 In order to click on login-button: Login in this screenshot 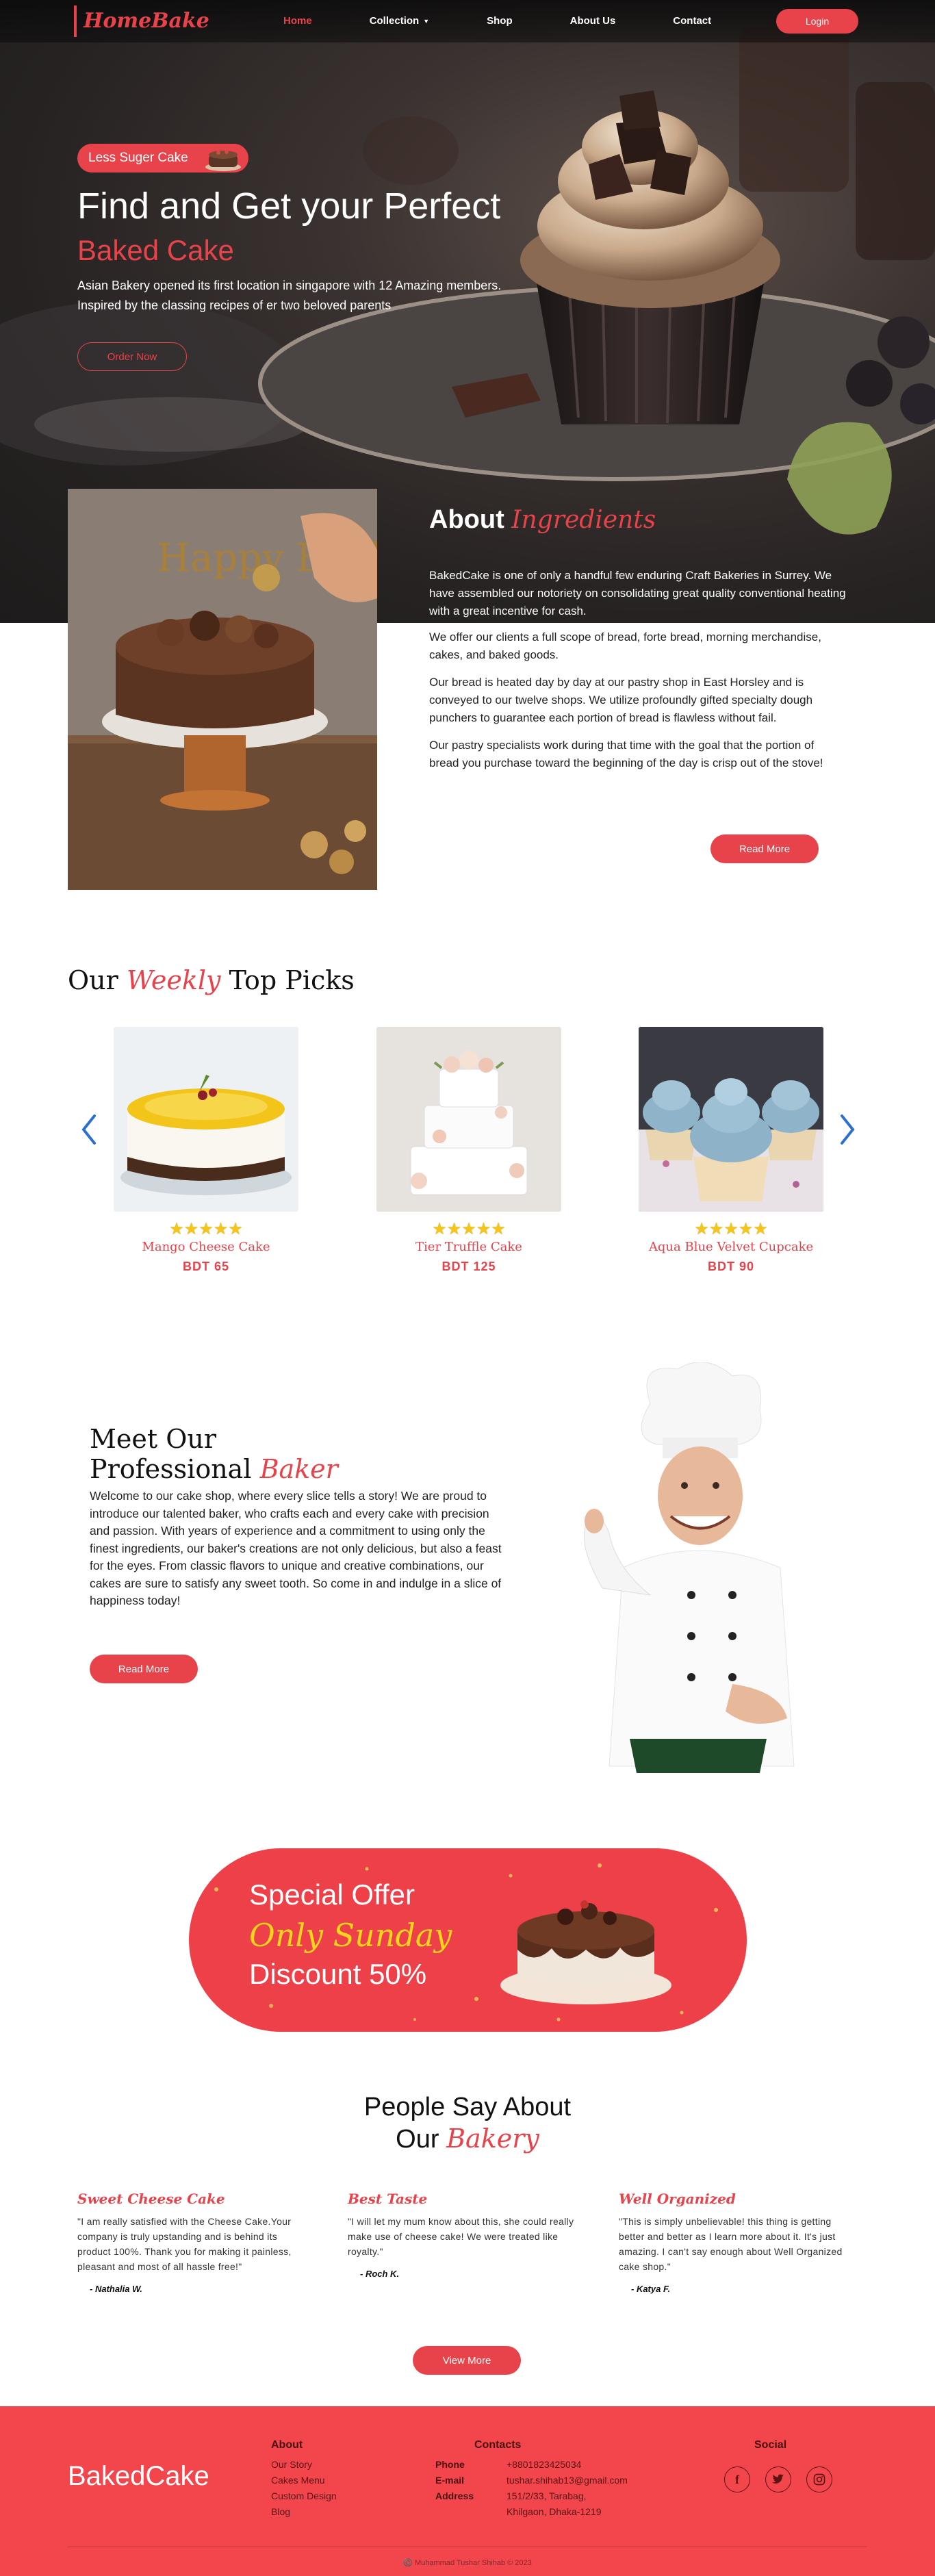, I will do `click(817, 21)`.